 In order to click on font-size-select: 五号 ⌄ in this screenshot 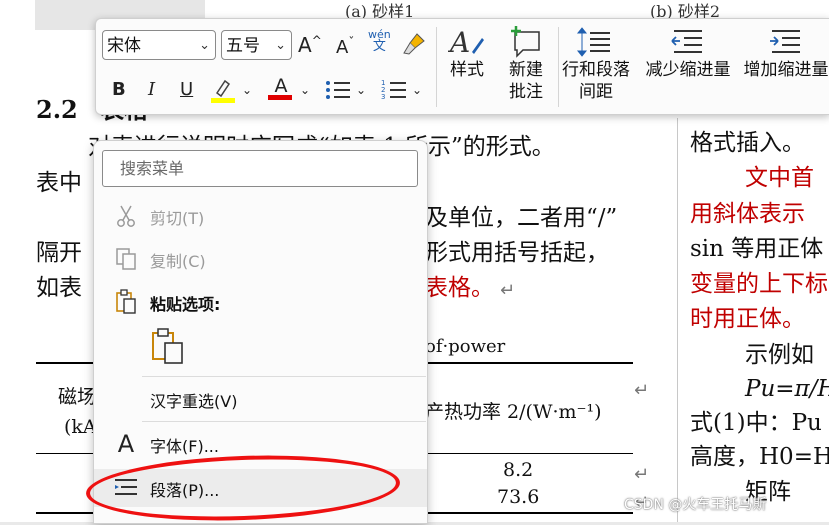, I will do `click(256, 45)`.